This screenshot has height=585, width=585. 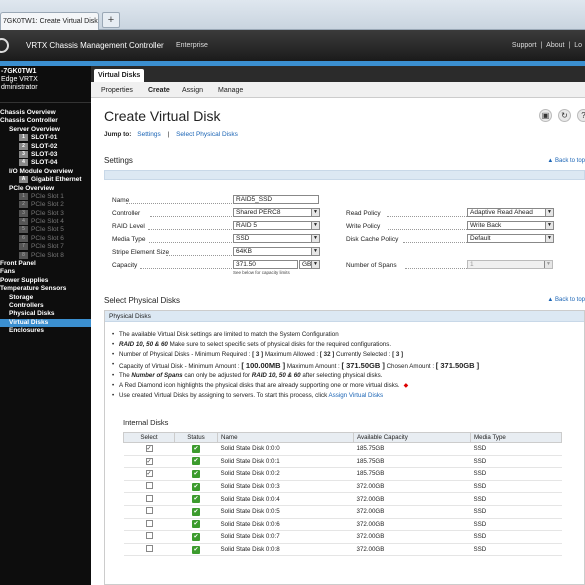 I want to click on sidebar-item: 4 PCIe Slot 4, so click(x=45, y=222).